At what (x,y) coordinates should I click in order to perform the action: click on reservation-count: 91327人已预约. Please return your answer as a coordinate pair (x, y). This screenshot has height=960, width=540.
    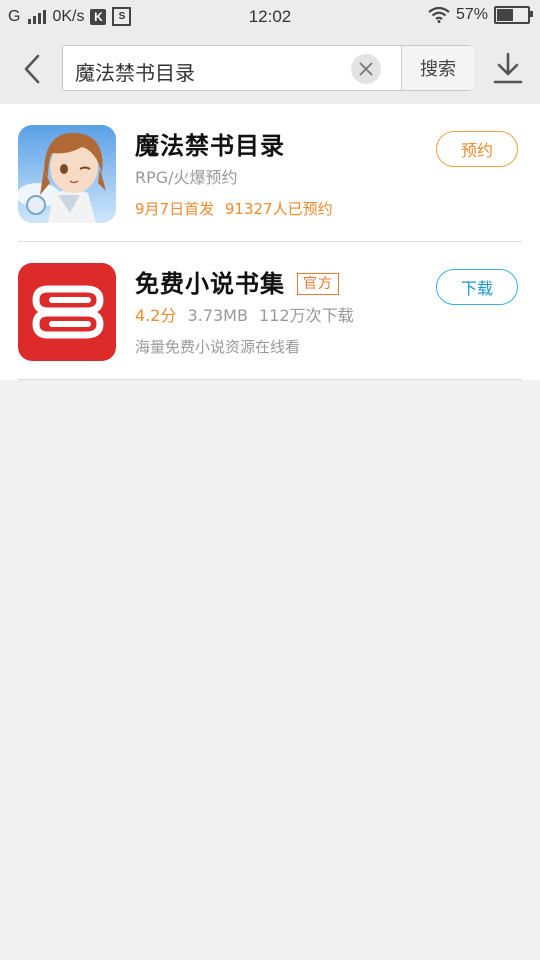
    Looking at the image, I should click on (278, 209).